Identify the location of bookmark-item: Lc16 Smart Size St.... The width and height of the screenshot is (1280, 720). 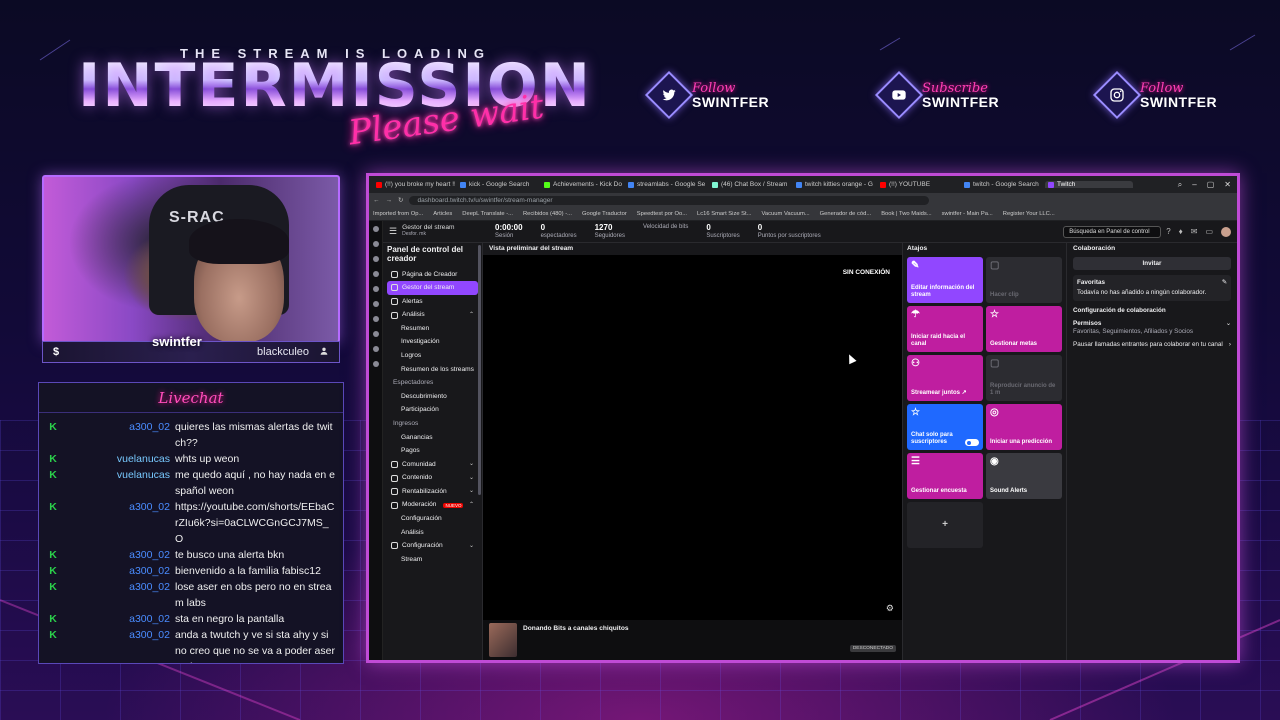
(724, 214).